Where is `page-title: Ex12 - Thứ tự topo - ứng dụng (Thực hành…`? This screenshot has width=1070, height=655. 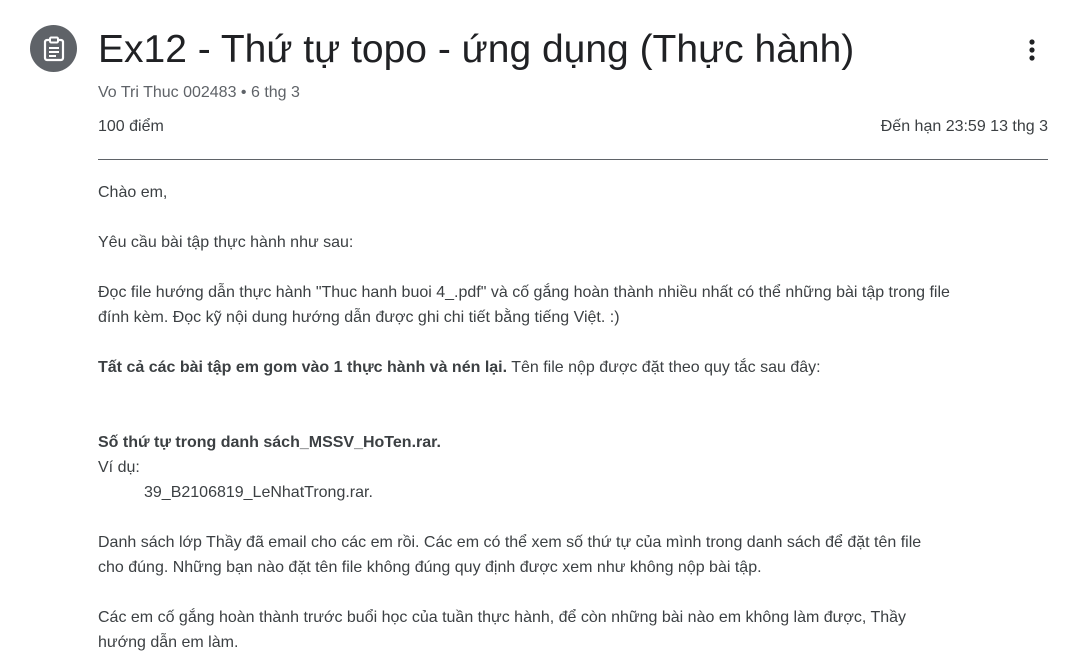 page-title: Ex12 - Thứ tự topo - ứng dụng (Thực hành… is located at coordinates (476, 49).